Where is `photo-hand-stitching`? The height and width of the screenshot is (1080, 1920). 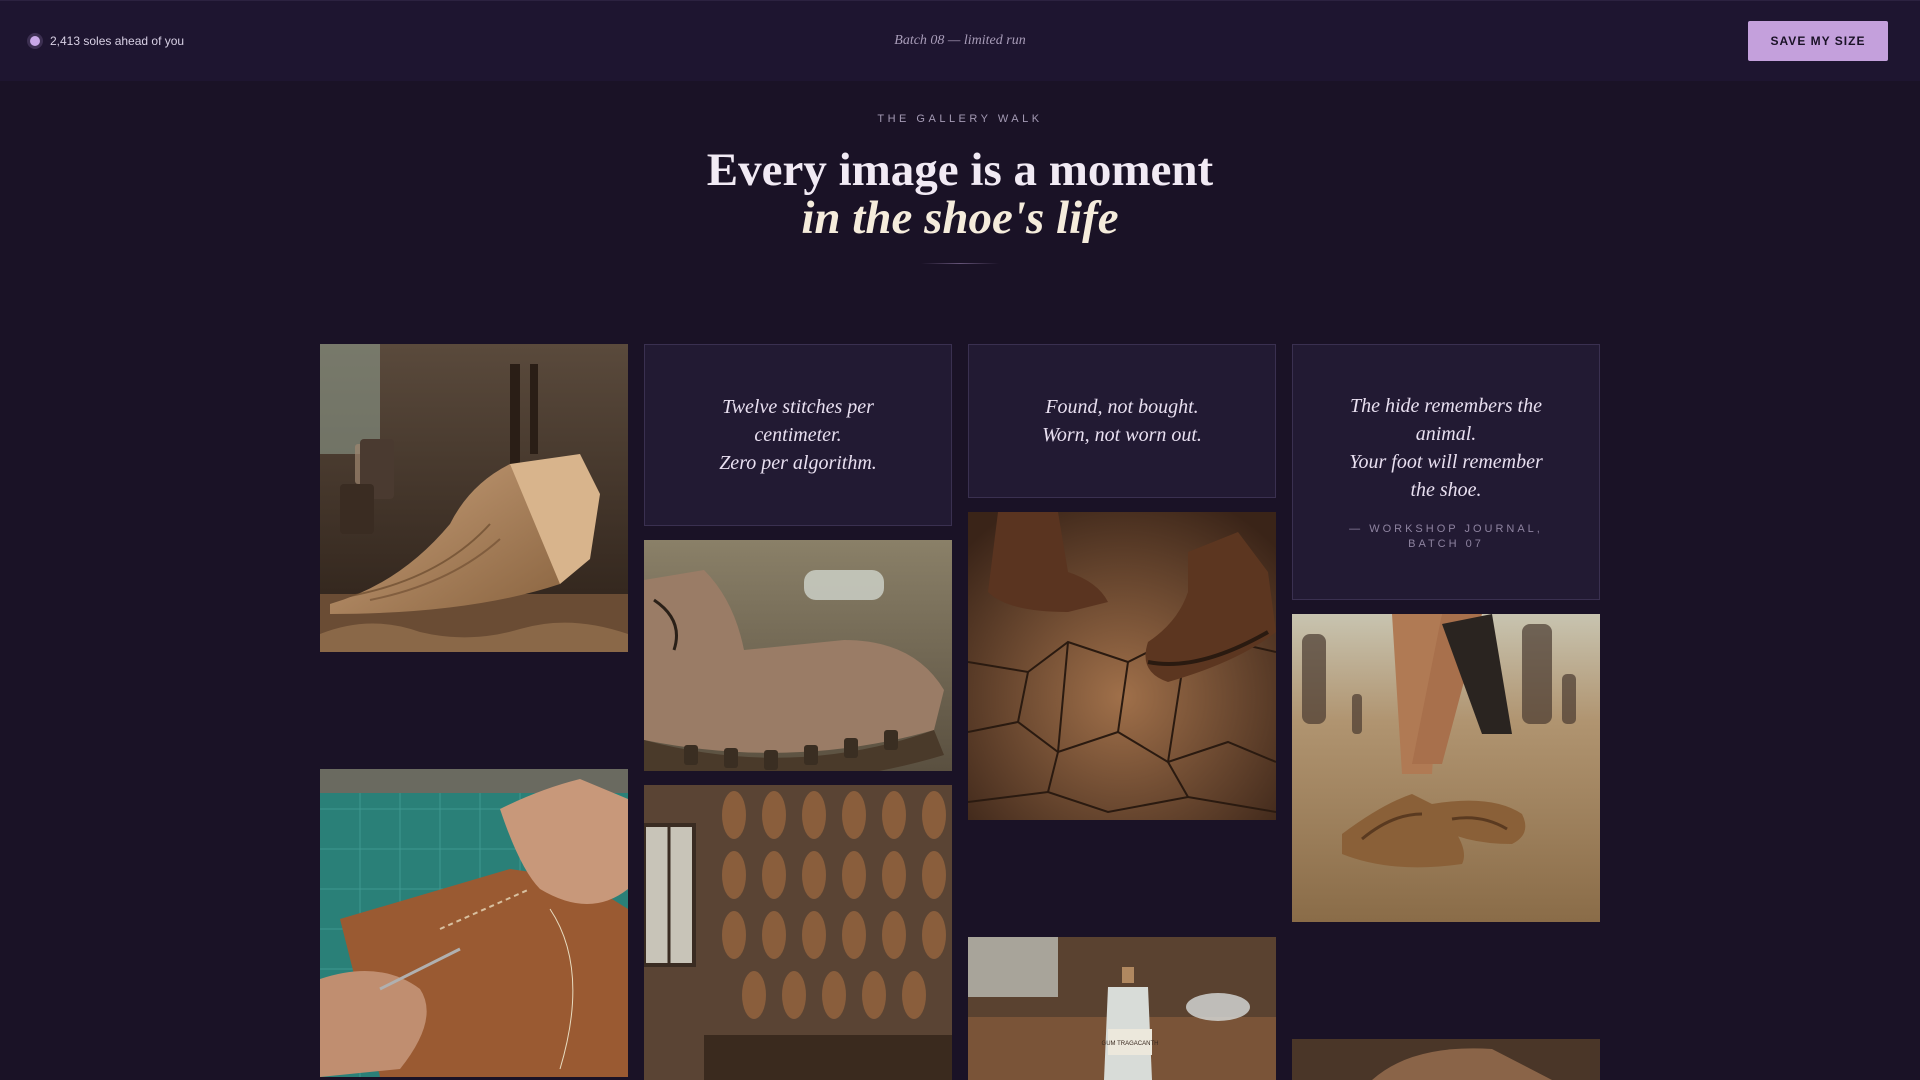 photo-hand-stitching is located at coordinates (474, 923).